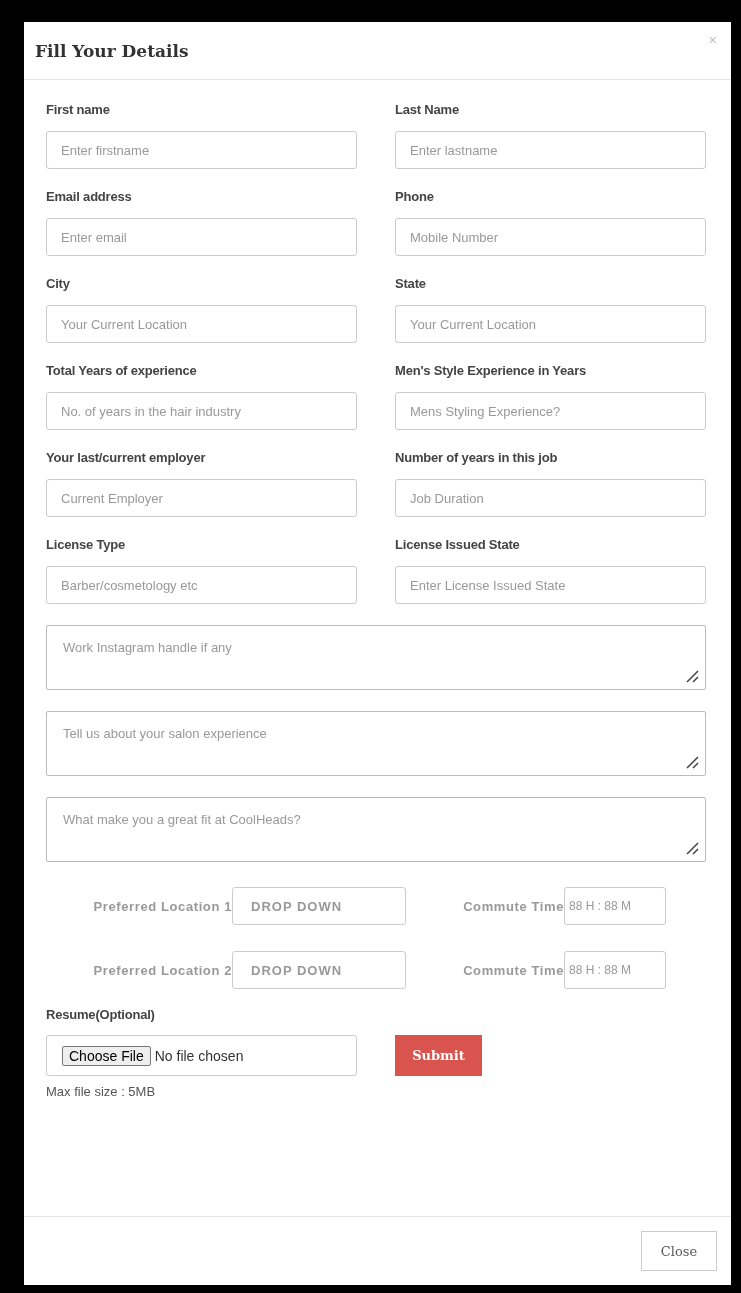 Image resolution: width=741 pixels, height=1293 pixels. Describe the element at coordinates (199, 1055) in the screenshot. I see `file-status: No file chosen` at that location.